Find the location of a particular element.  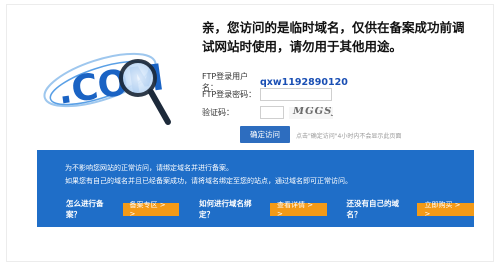

domain-illustration: .COM is located at coordinates (120, 83).